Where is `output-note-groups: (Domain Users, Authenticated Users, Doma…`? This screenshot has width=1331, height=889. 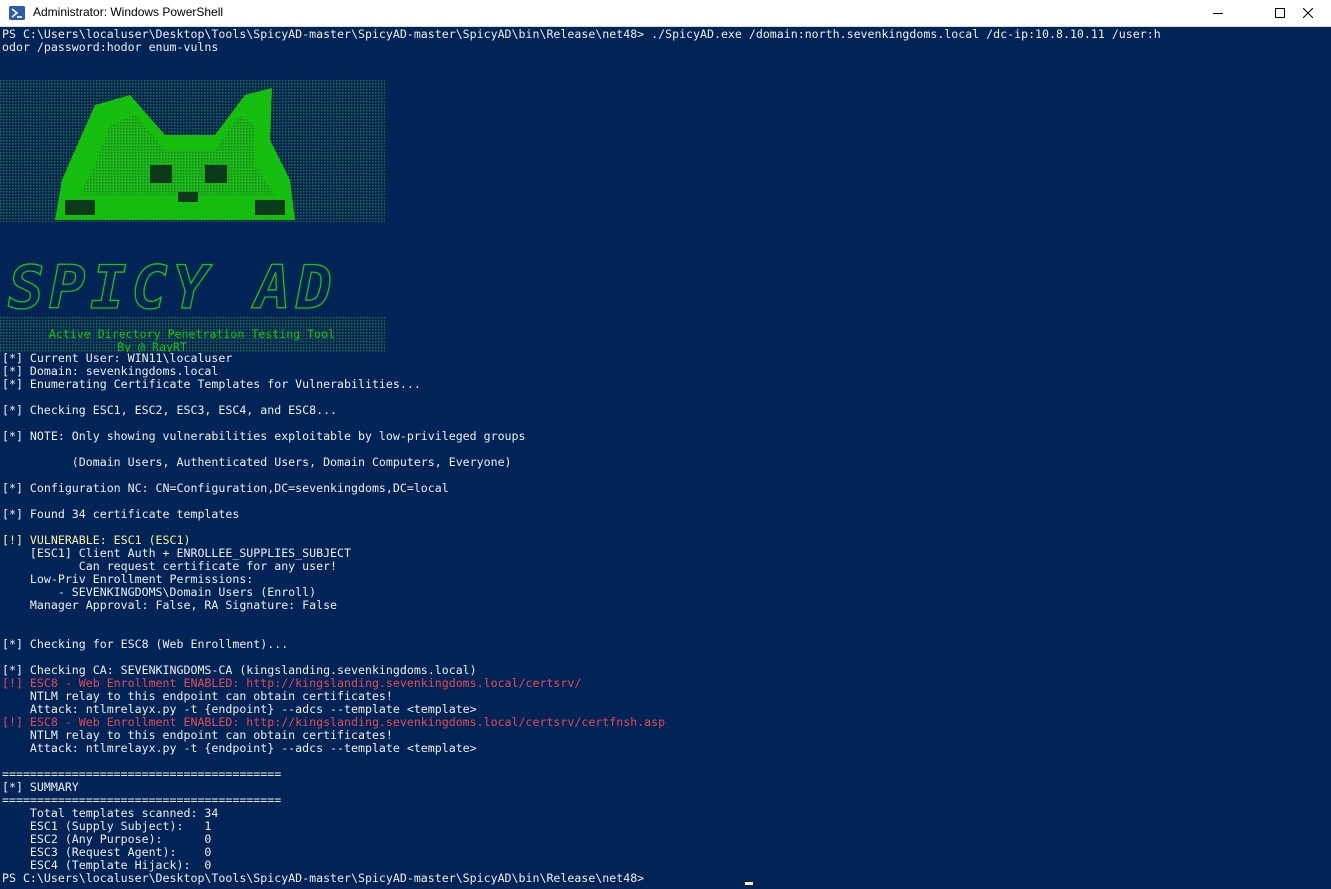
output-note-groups: (Domain Users, Authenticated Users, Doma… is located at coordinates (257, 462).